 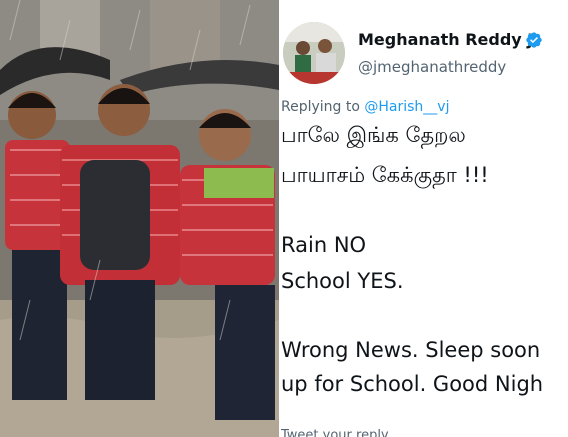 I want to click on replying-prefix: Replying to, so click(x=323, y=107).